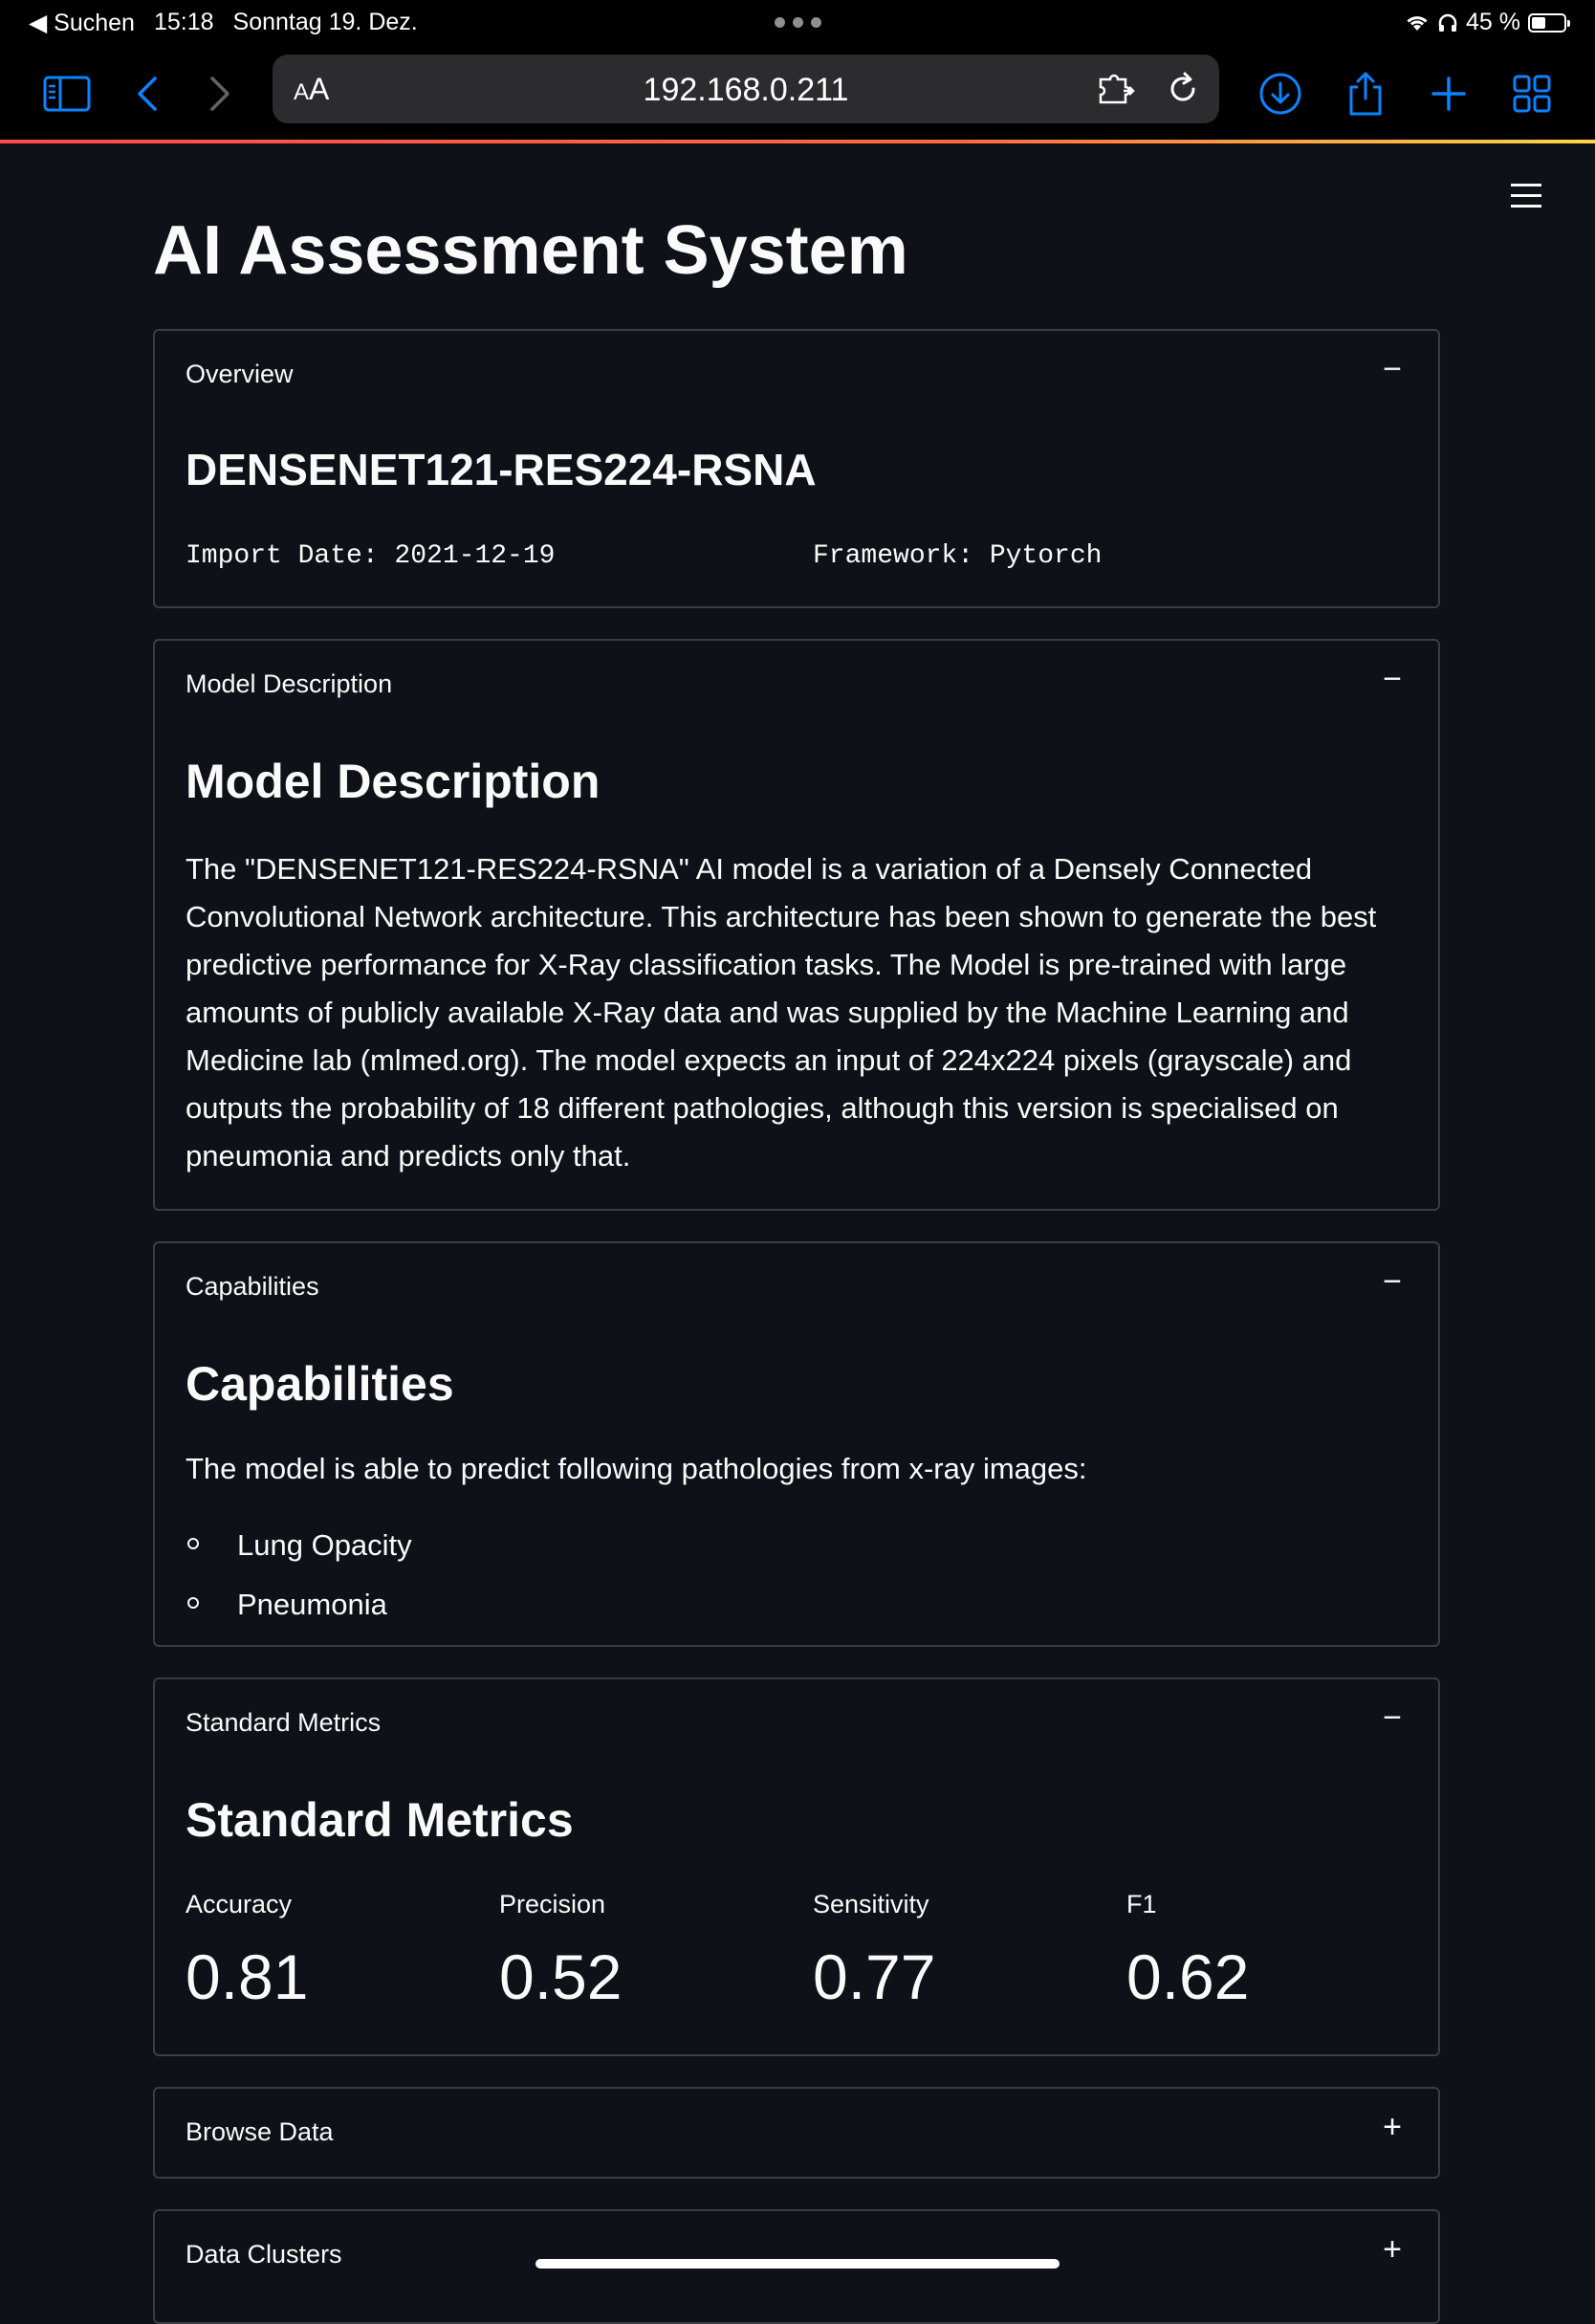  What do you see at coordinates (1526, 196) in the screenshot?
I see `hamburger-icon` at bounding box center [1526, 196].